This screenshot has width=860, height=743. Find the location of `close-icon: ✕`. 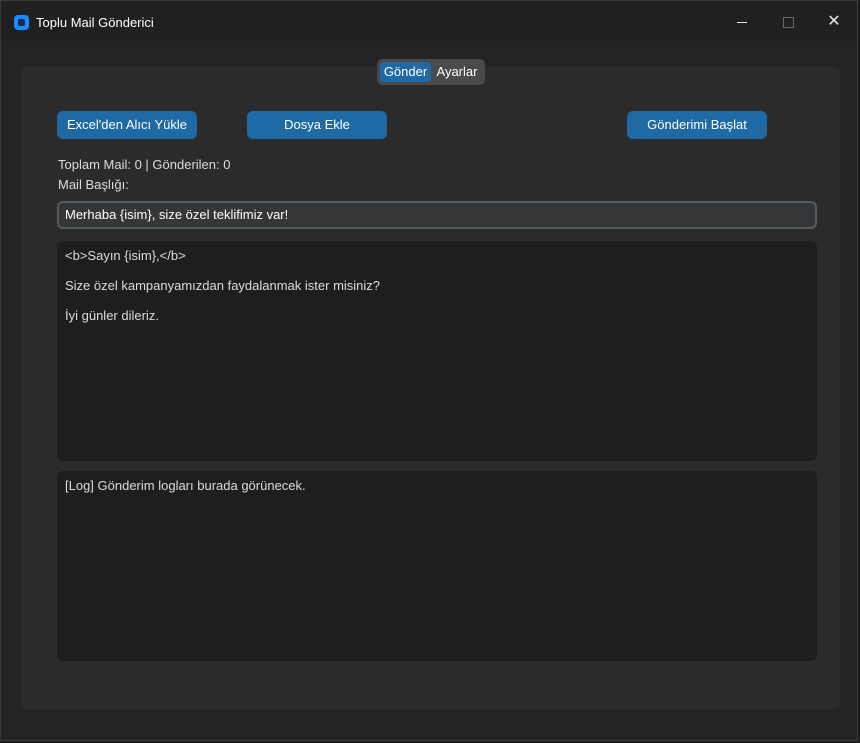

close-icon: ✕ is located at coordinates (834, 20).